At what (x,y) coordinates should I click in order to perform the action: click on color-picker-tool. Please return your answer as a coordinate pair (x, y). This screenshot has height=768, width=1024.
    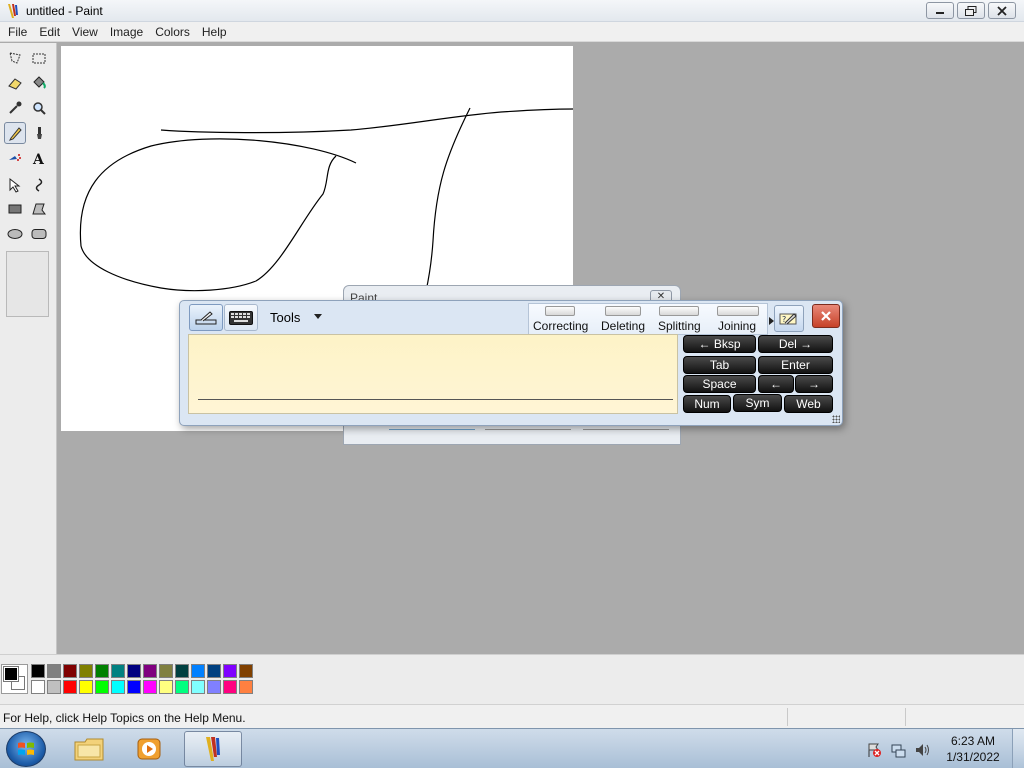
    Looking at the image, I should click on (15, 108).